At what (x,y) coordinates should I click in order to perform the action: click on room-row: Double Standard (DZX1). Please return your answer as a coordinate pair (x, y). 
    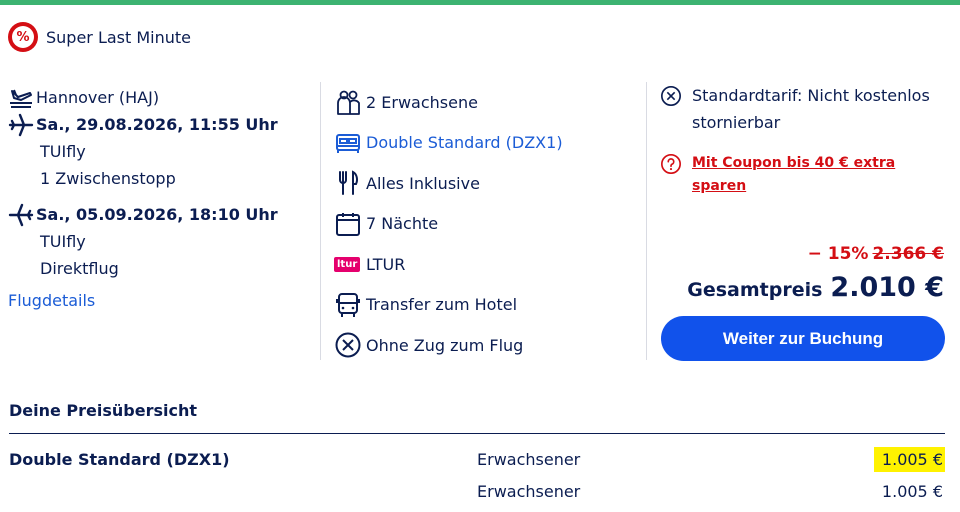
    Looking at the image, I should click on (484, 143).